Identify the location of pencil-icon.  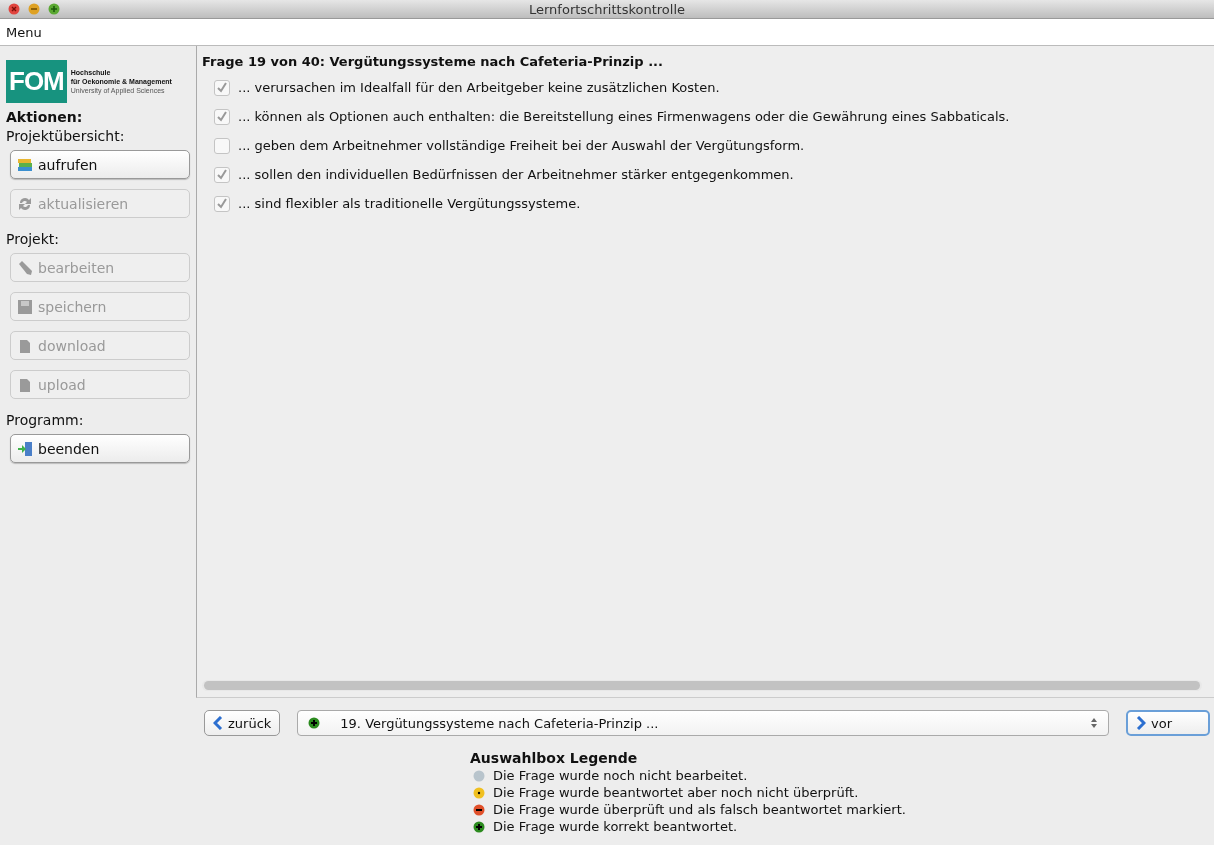
(25, 267).